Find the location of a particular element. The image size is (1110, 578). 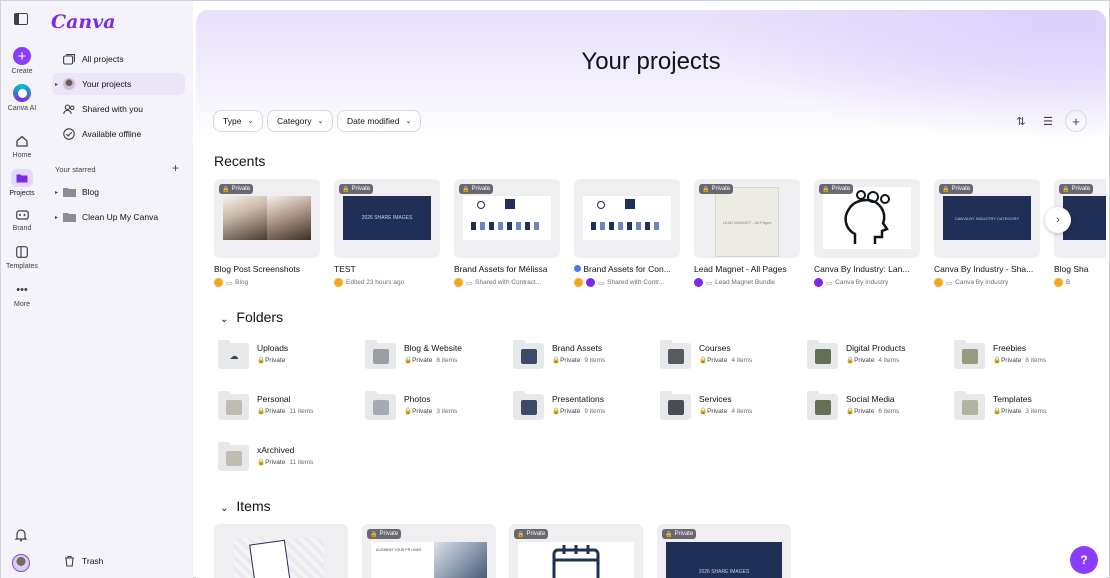

folder-item: Courses 🔒Private 4 items is located at coordinates (725, 356).